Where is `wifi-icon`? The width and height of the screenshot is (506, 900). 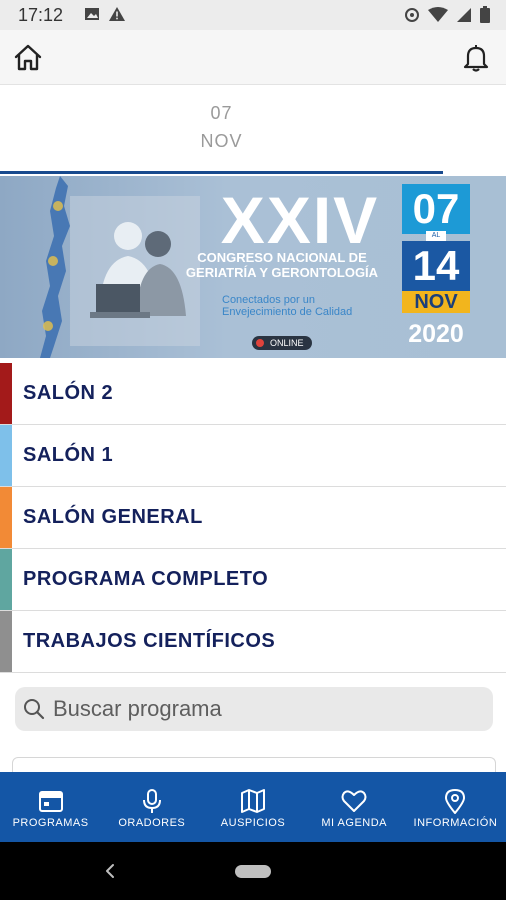
wifi-icon is located at coordinates (438, 14).